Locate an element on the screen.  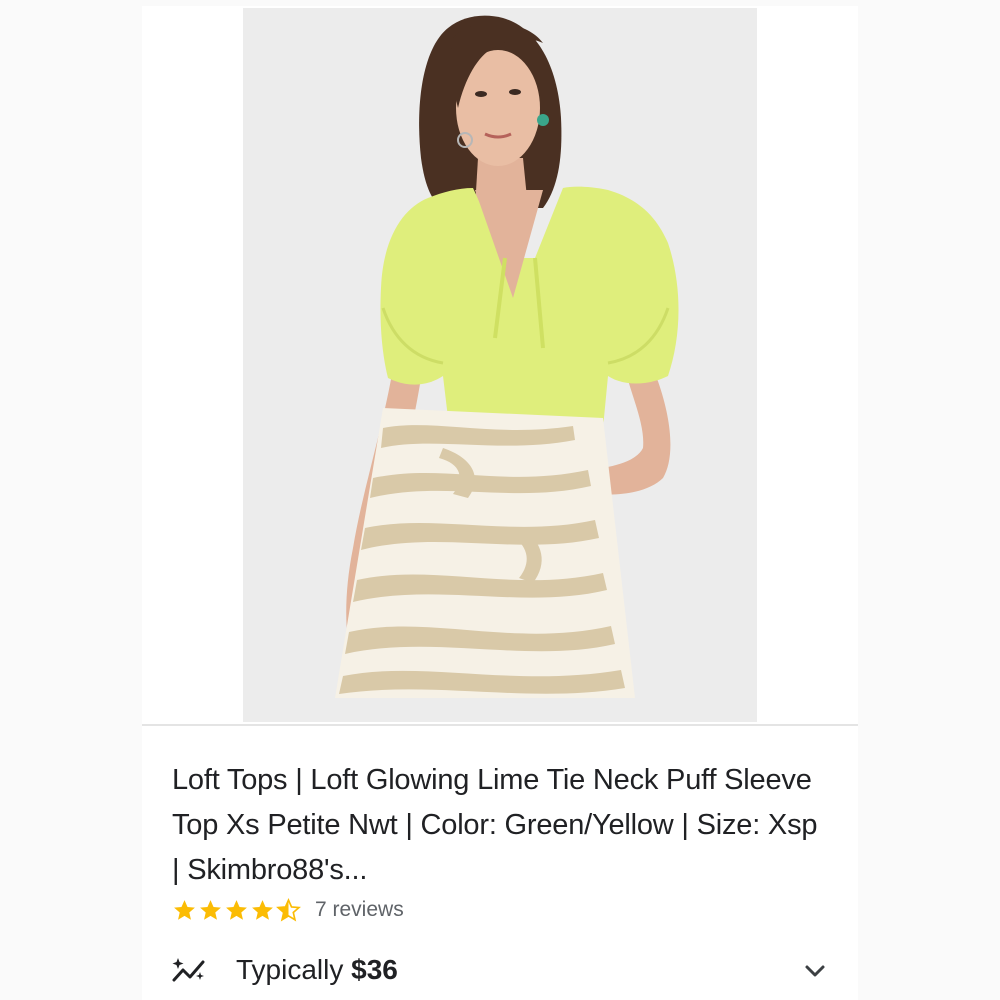
typical-price: Typically $36 is located at coordinates (317, 970).